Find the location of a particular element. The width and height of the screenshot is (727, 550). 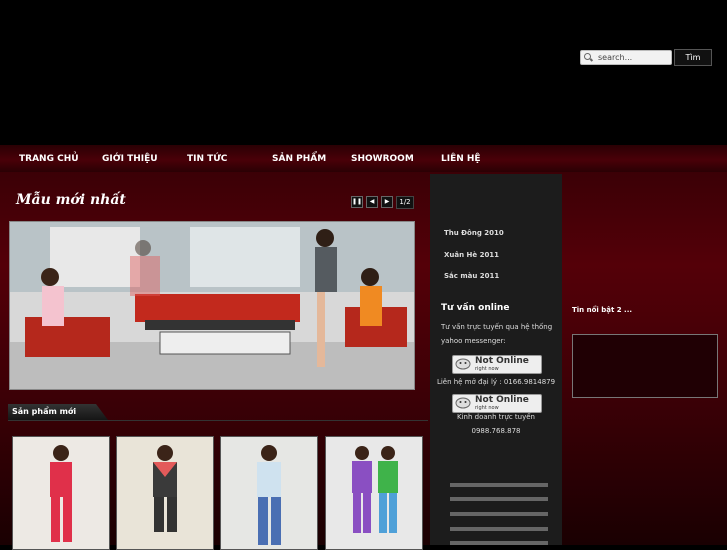

nav-item-news: TIN TỨC is located at coordinates (207, 159).